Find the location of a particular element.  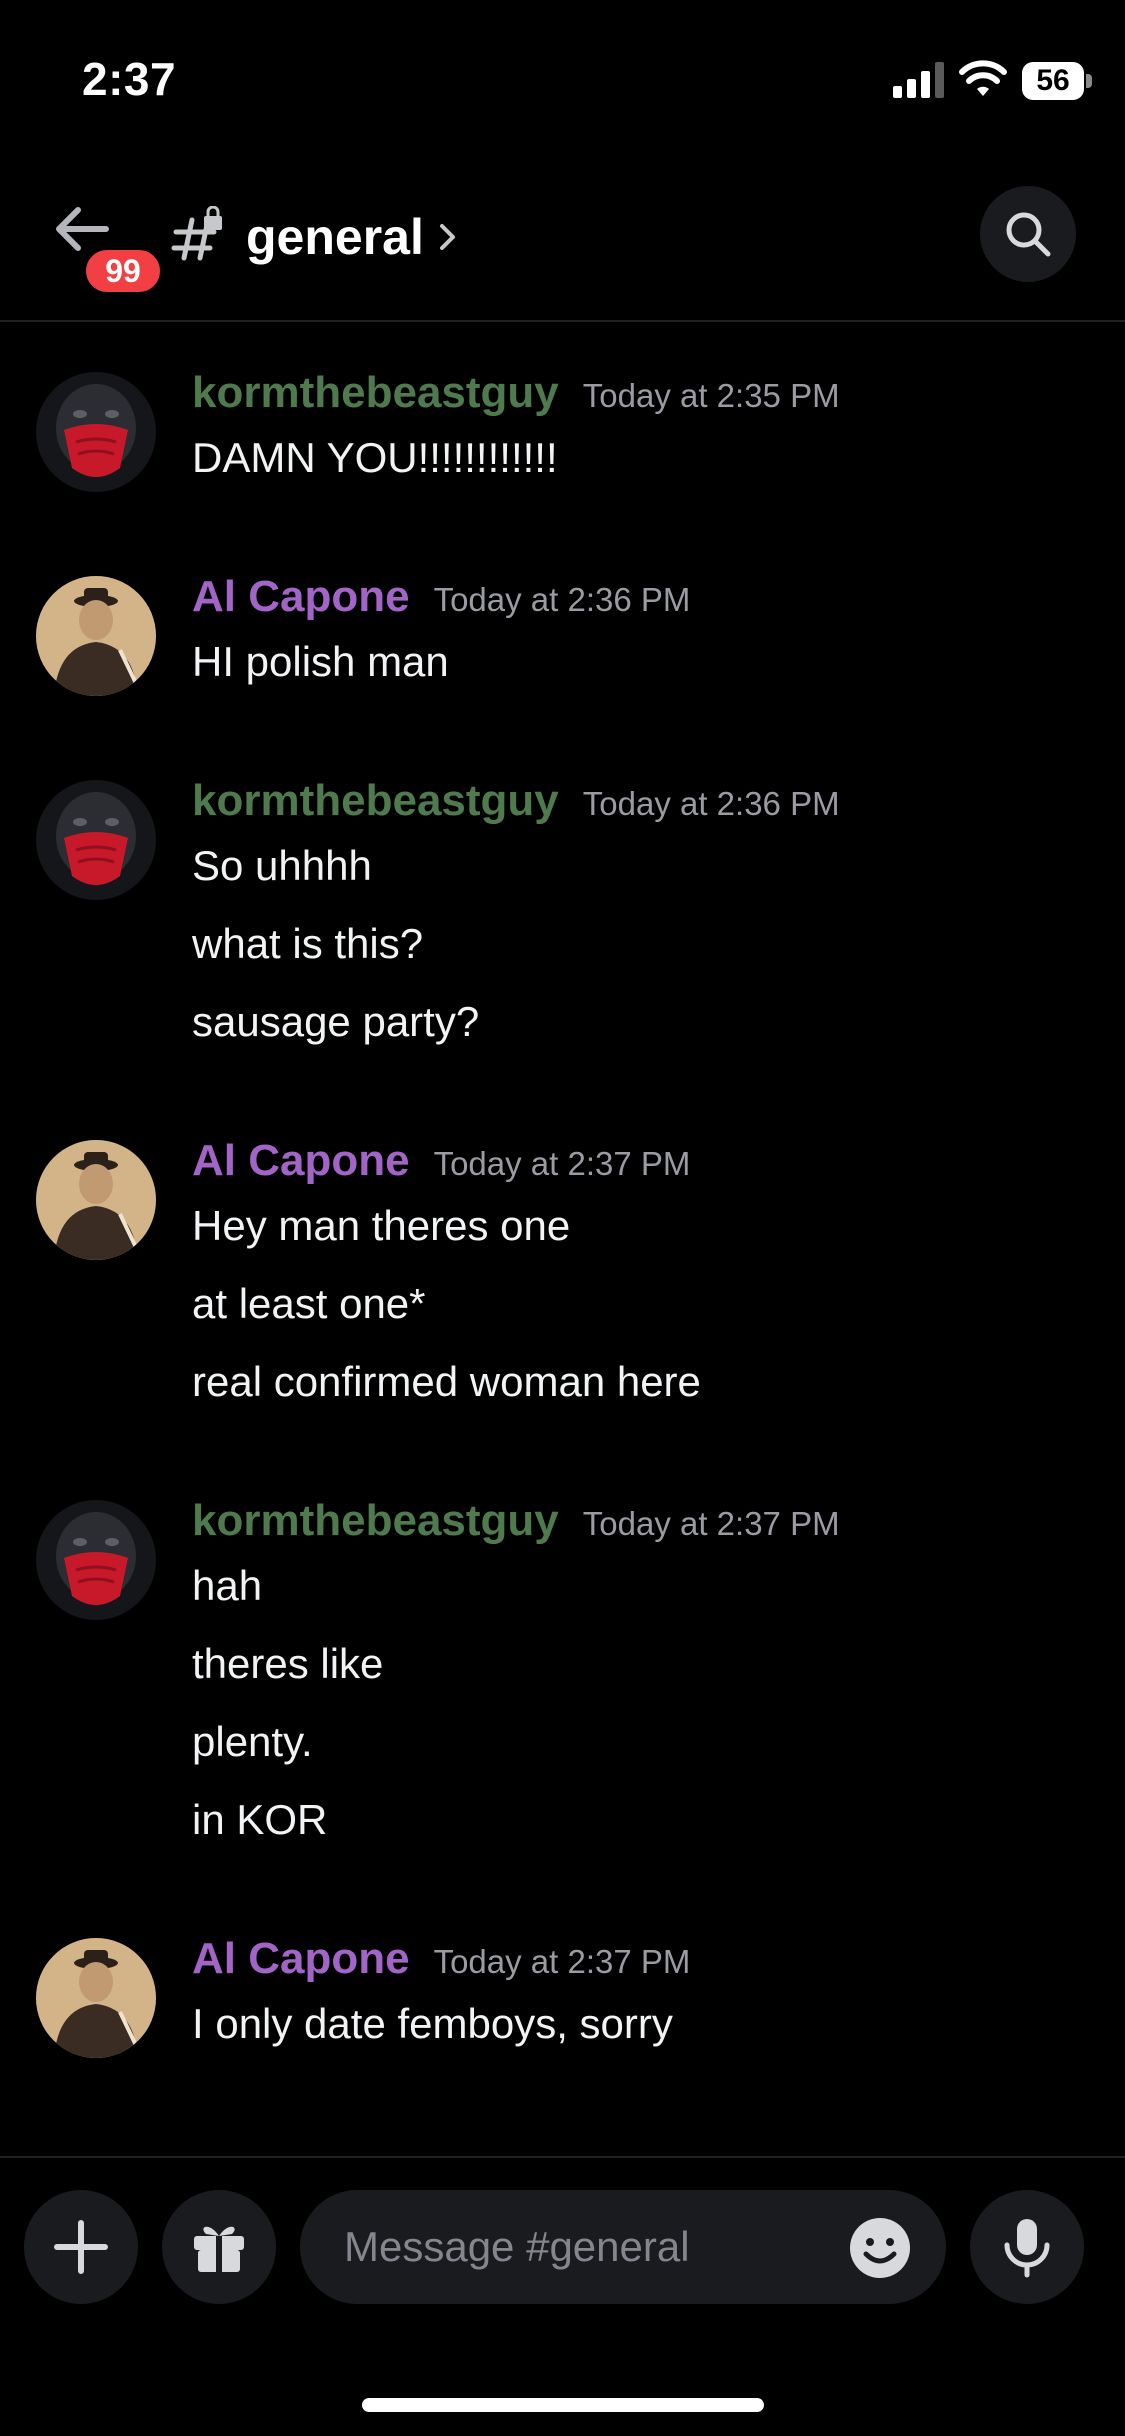

message-header: kormthebeastguy Today at 2:37 PM is located at coordinates (516, 1521).